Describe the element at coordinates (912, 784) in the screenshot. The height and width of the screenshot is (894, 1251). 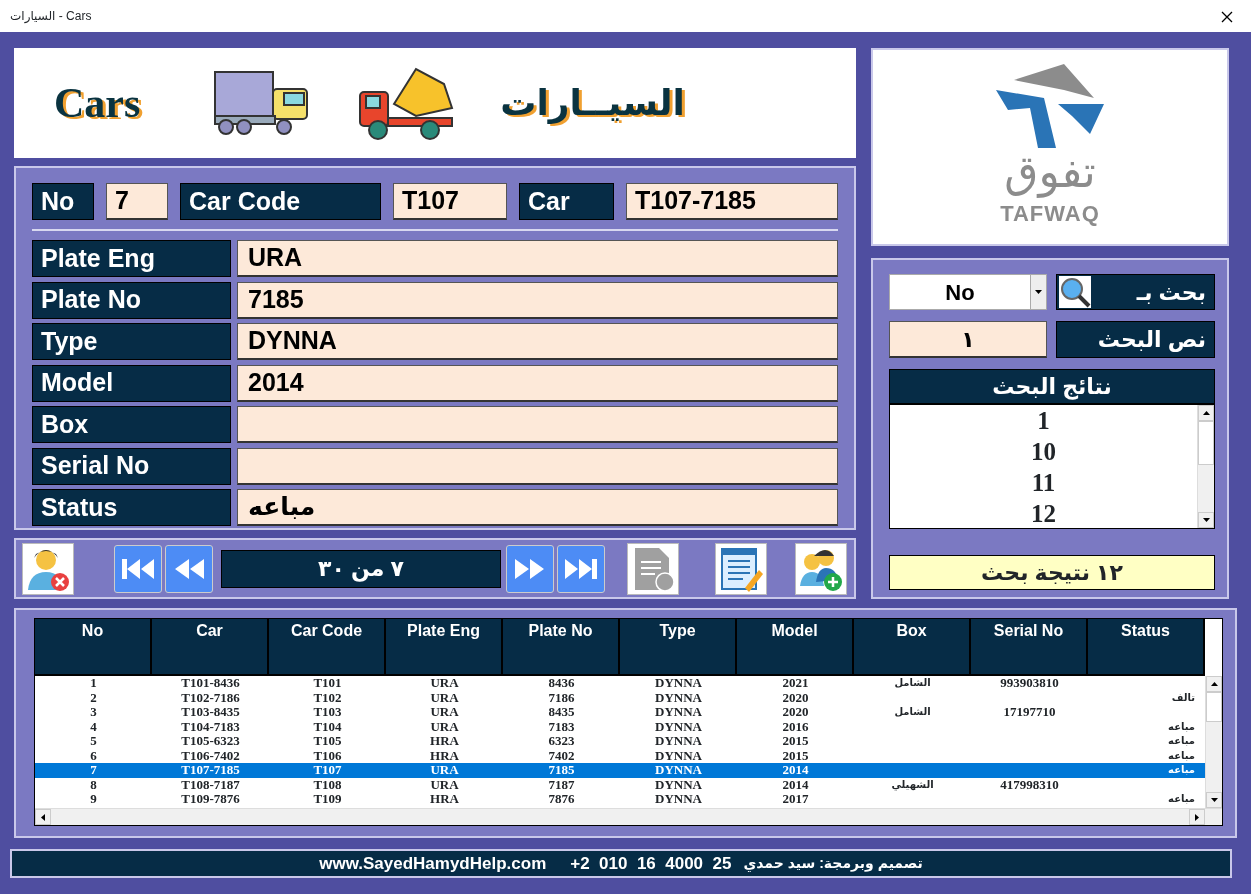
I see `table-cell-text: الشهيلي` at that location.